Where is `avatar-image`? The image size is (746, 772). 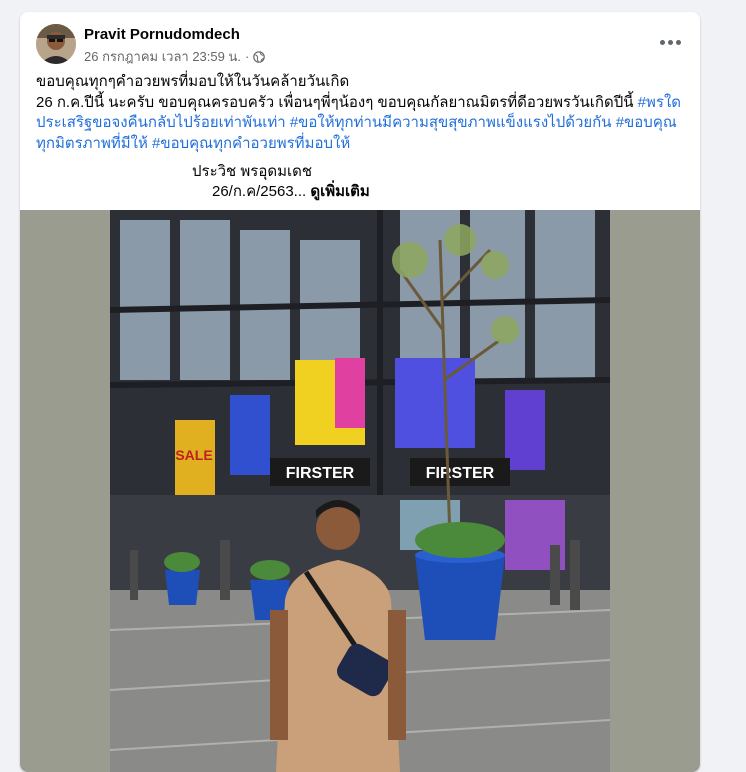
avatar-image is located at coordinates (56, 44).